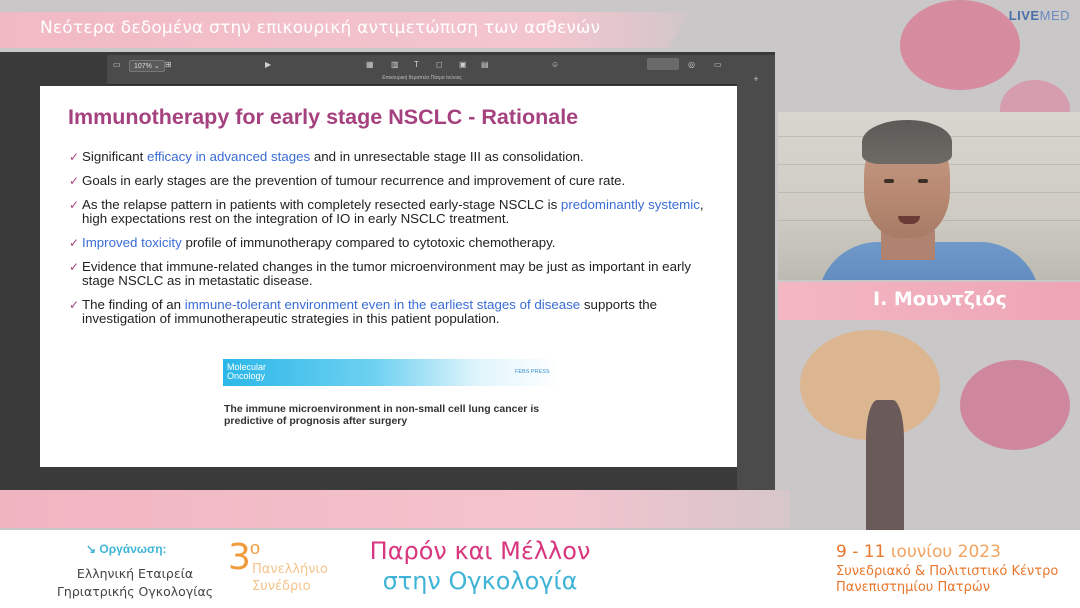 The width and height of the screenshot is (1080, 608). I want to click on animate-icon: ◎, so click(691, 64).